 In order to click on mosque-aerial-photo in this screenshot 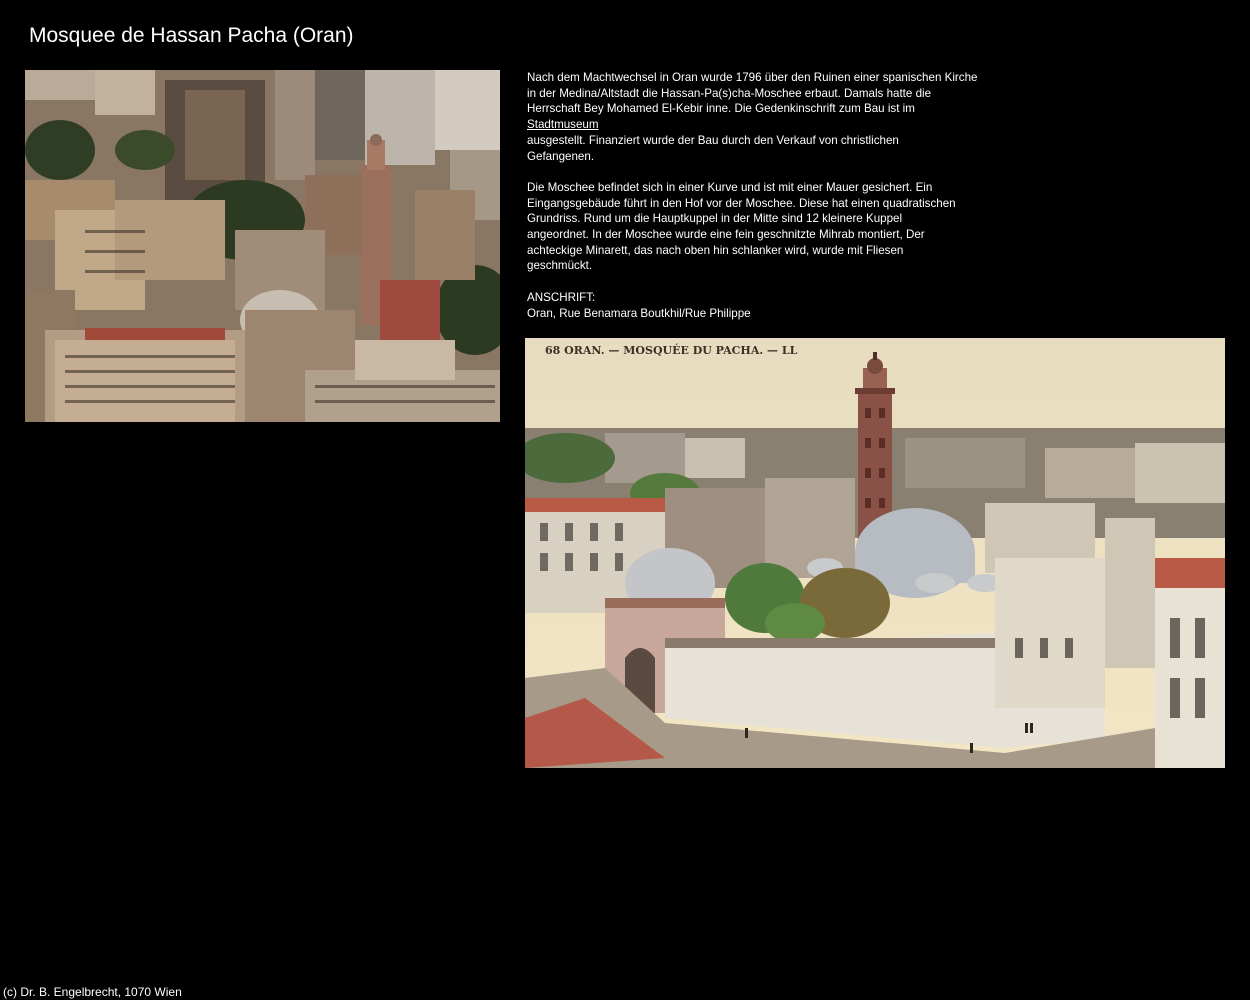, I will do `click(262, 246)`.